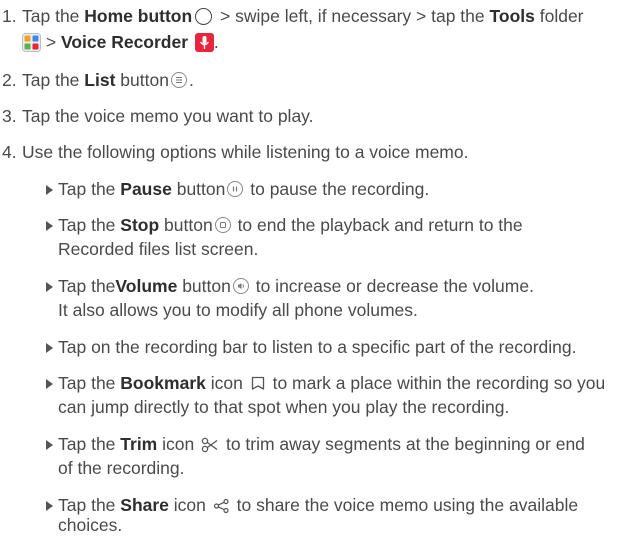 The width and height of the screenshot is (633, 538). Describe the element at coordinates (512, 16) in the screenshot. I see `tools-folder-label: Tools` at that location.